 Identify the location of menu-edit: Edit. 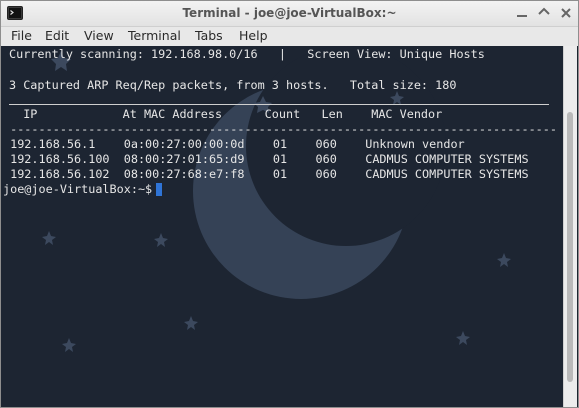
(57, 35).